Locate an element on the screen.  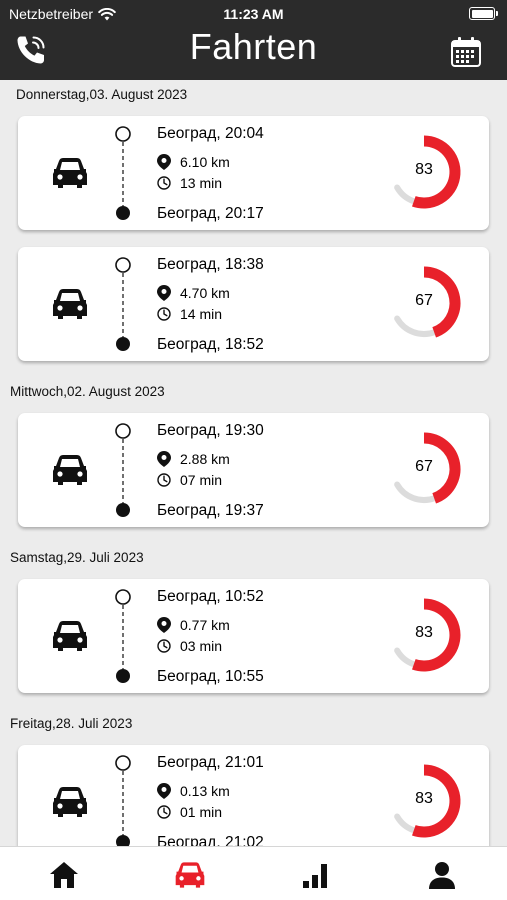
distance-value: 6.10 km is located at coordinates (205, 162).